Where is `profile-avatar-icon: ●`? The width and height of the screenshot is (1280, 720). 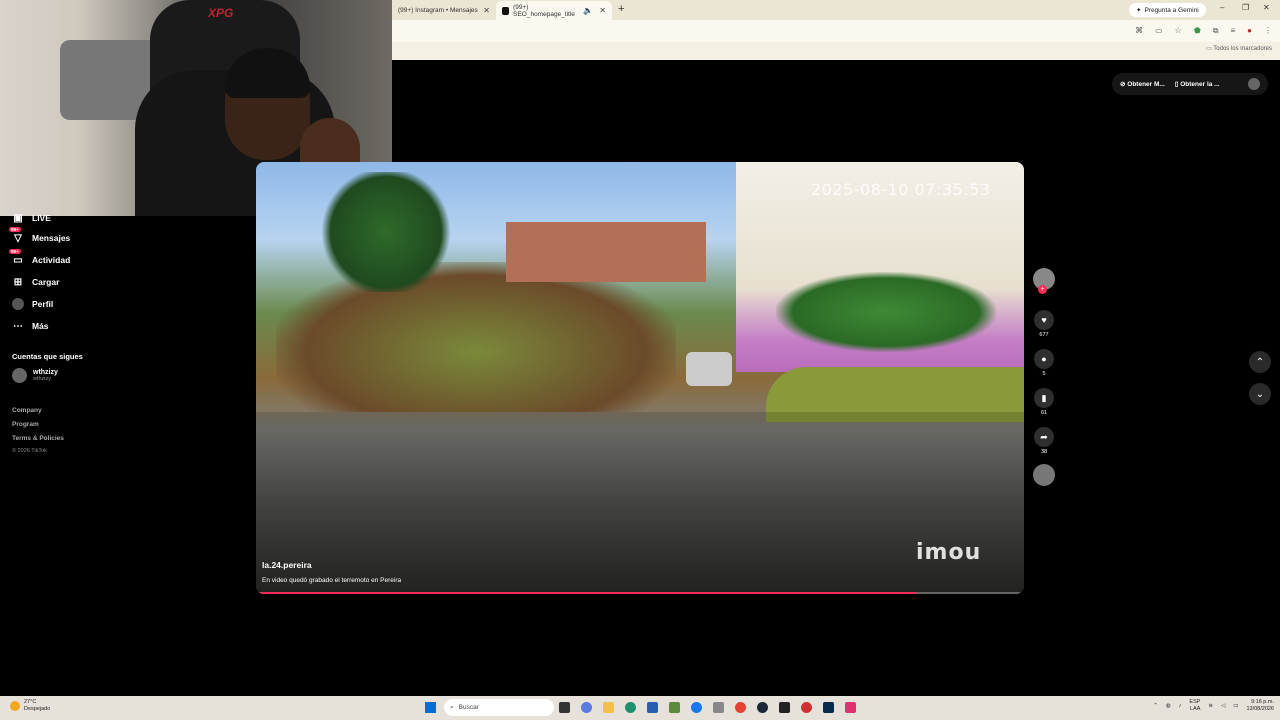 profile-avatar-icon: ● is located at coordinates (1249, 31).